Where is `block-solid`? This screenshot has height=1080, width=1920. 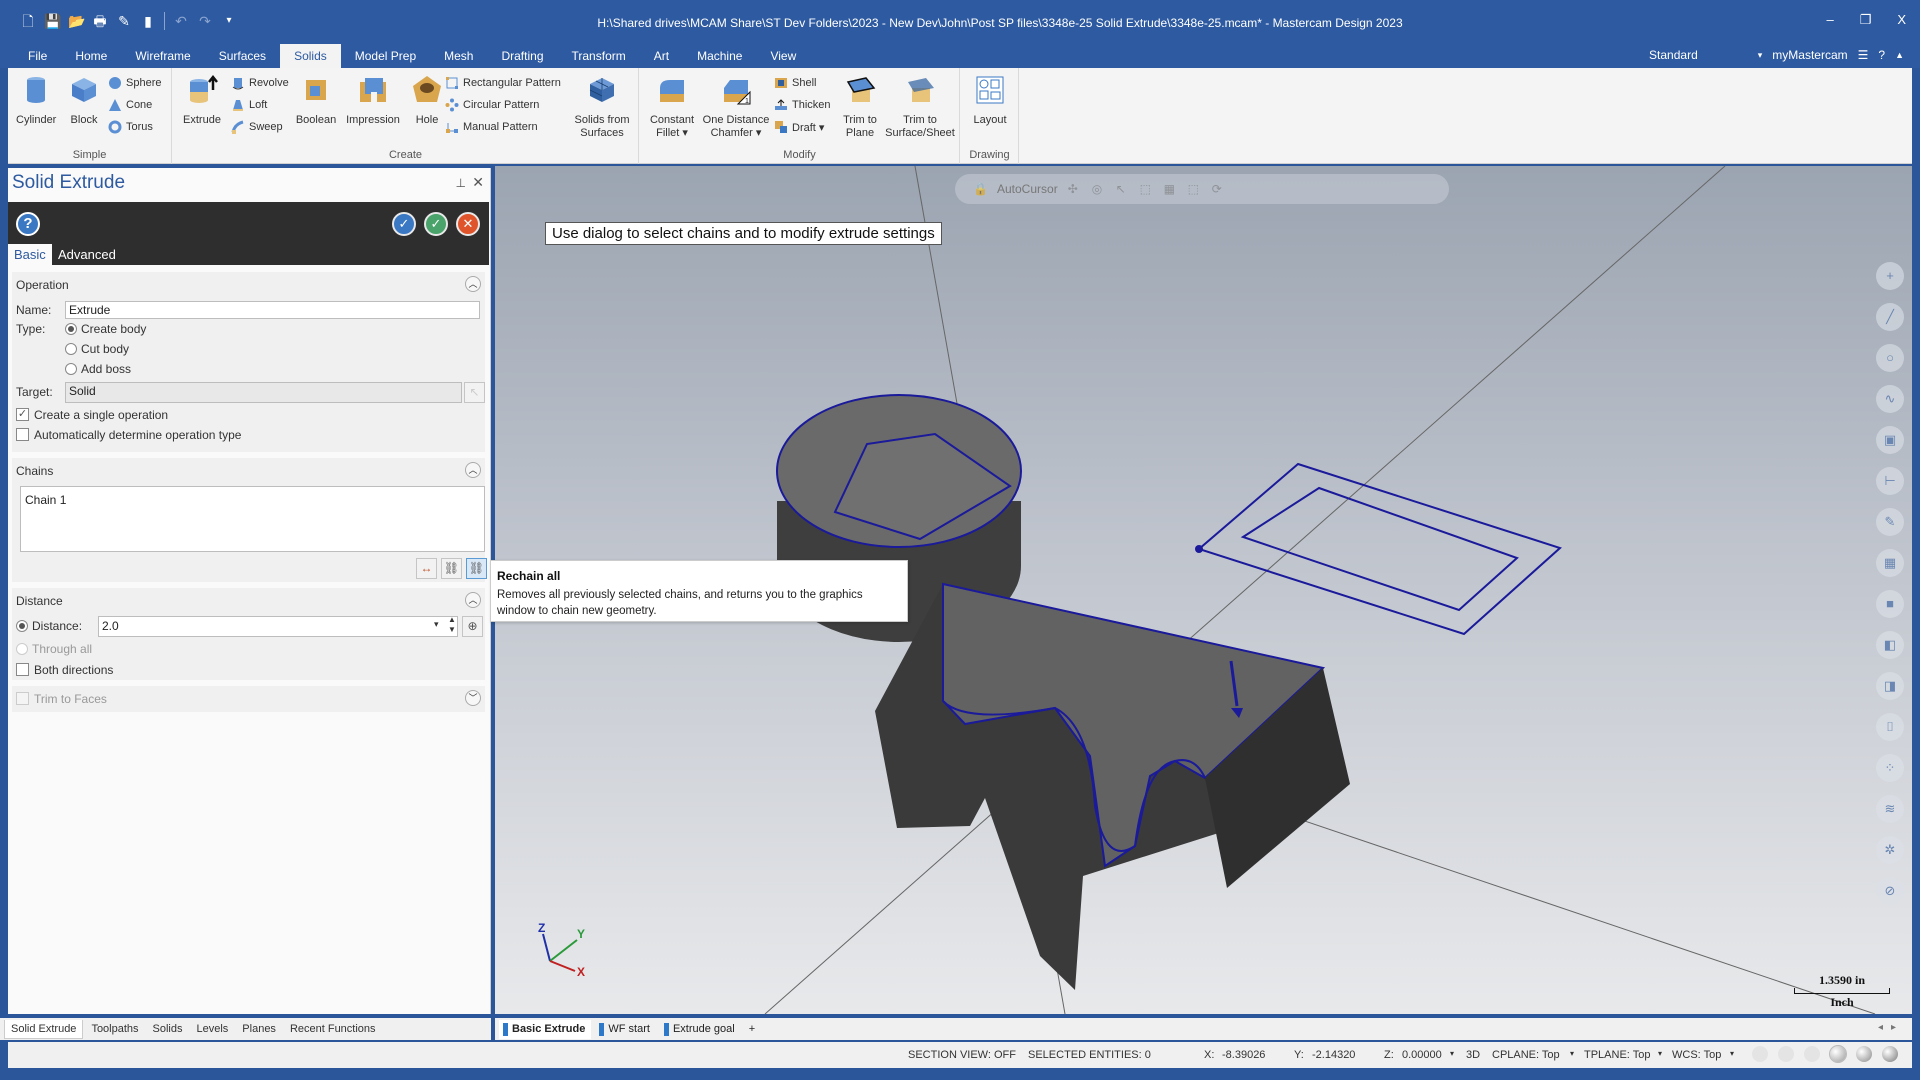
block-solid is located at coordinates (1112, 786).